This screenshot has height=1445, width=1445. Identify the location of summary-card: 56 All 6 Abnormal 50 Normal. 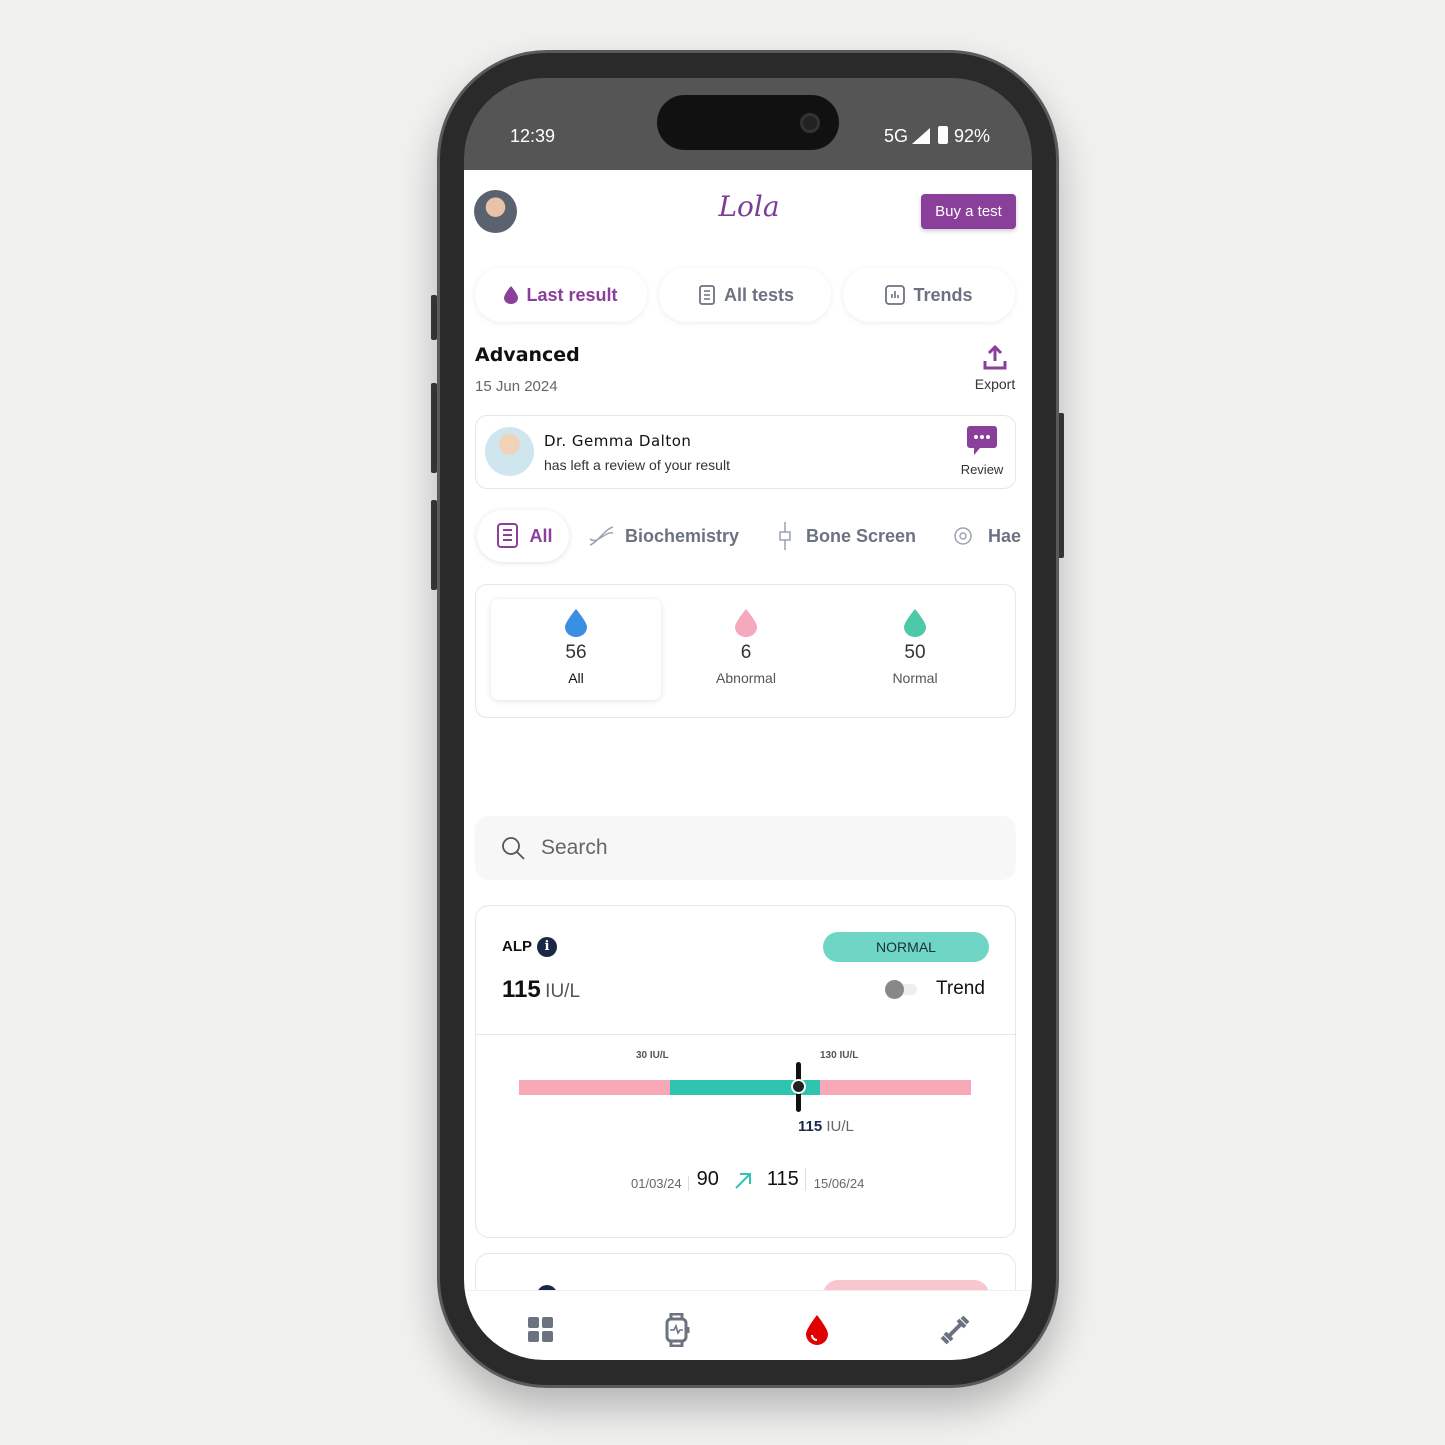
(745, 651).